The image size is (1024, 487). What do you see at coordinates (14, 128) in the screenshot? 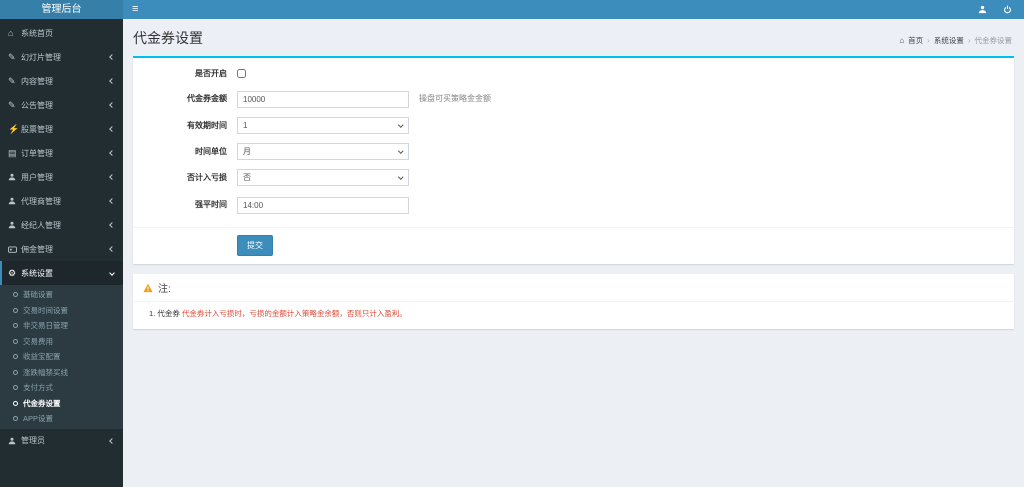
I see `bolt-icon: ⚡` at bounding box center [14, 128].